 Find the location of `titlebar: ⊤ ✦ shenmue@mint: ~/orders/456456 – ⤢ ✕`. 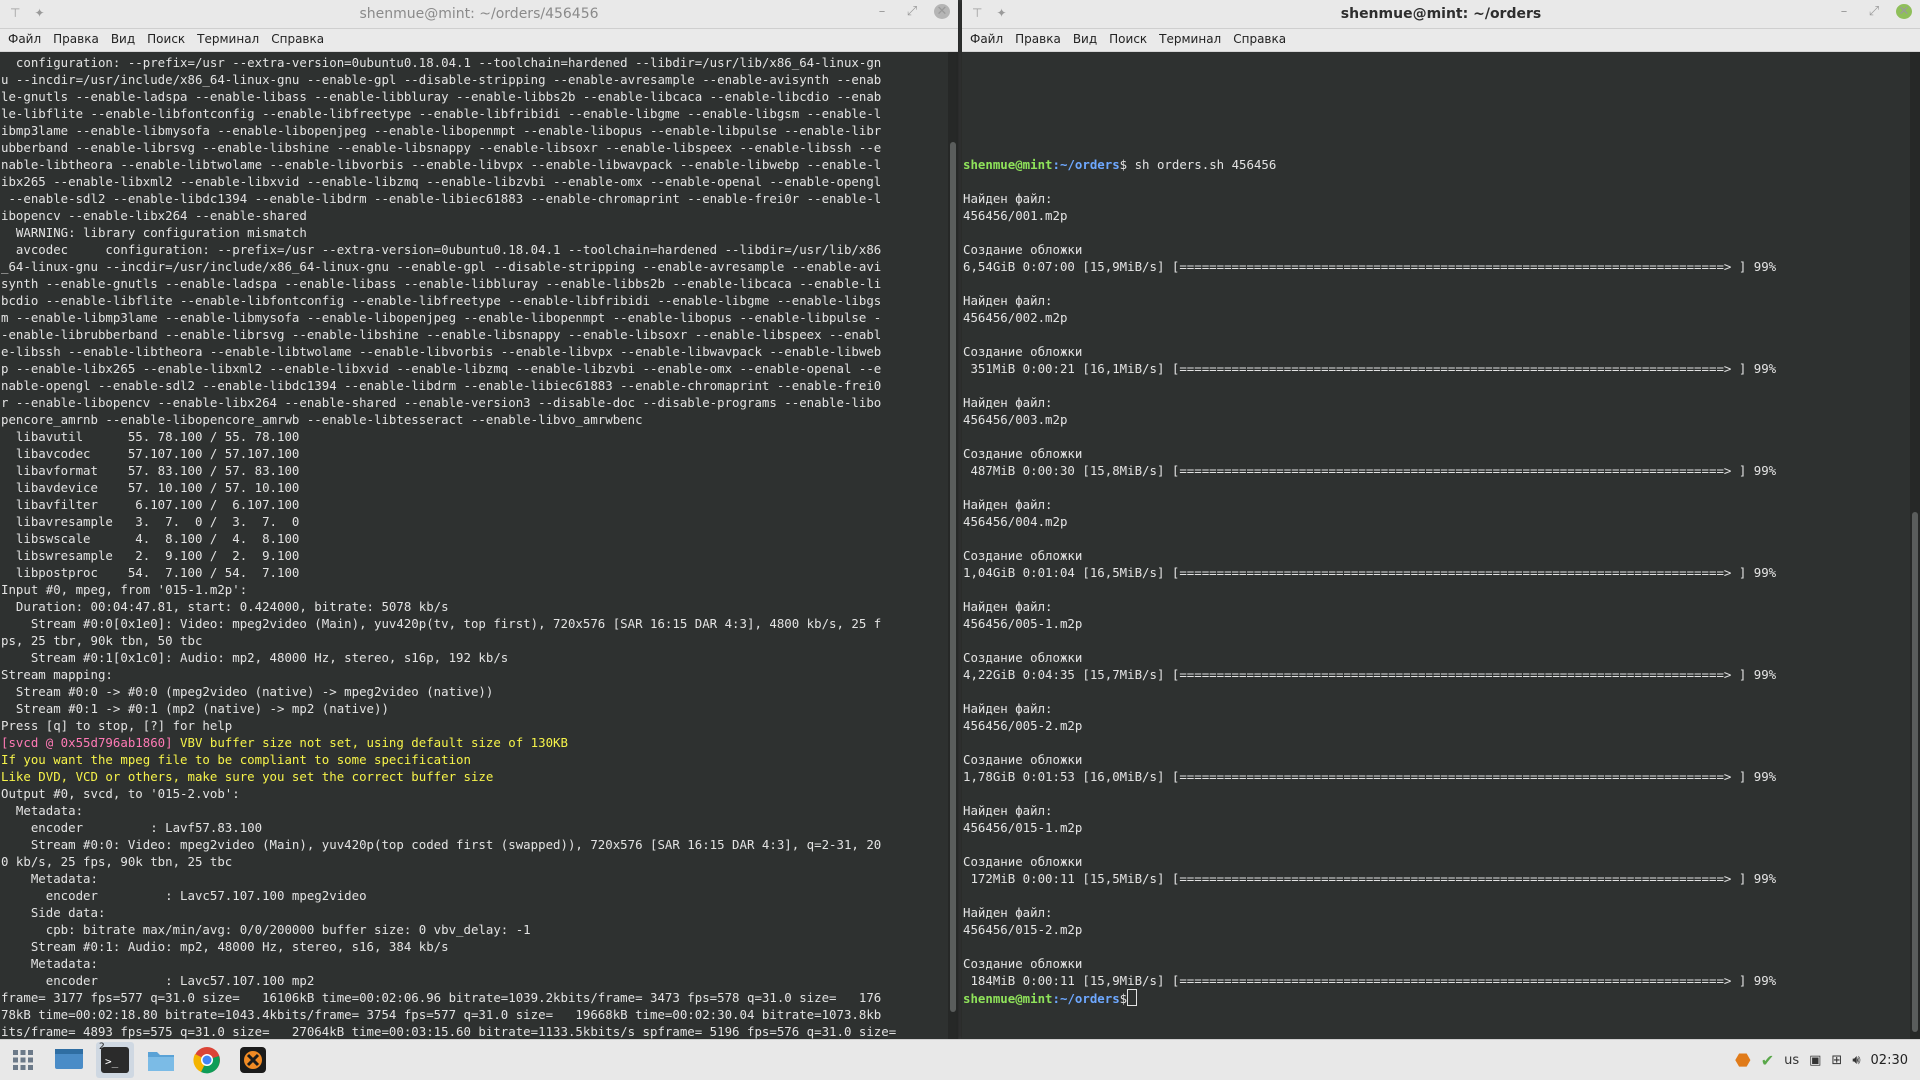

titlebar: ⊤ ✦ shenmue@mint: ~/orders/456456 – ⤢ ✕ is located at coordinates (479, 14).